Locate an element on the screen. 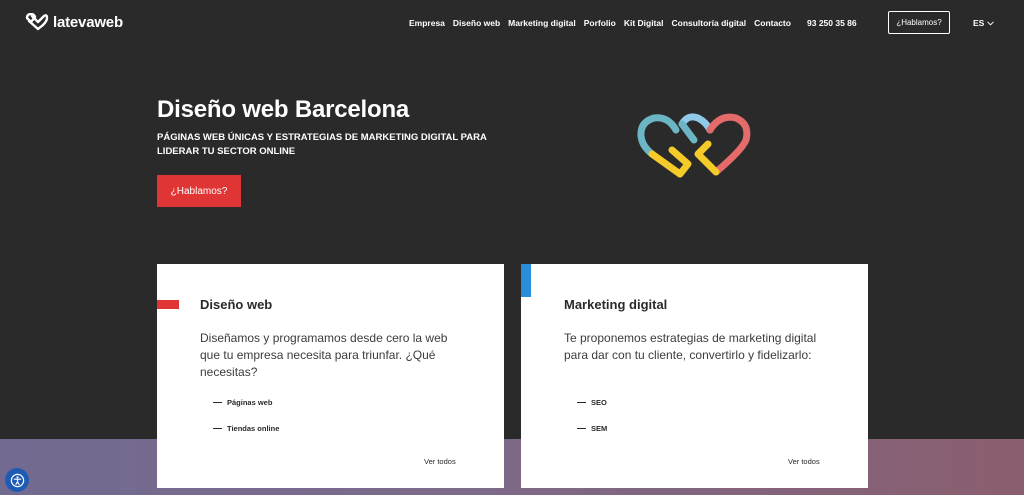  menu-item-empresa: Empresa is located at coordinates (427, 23).